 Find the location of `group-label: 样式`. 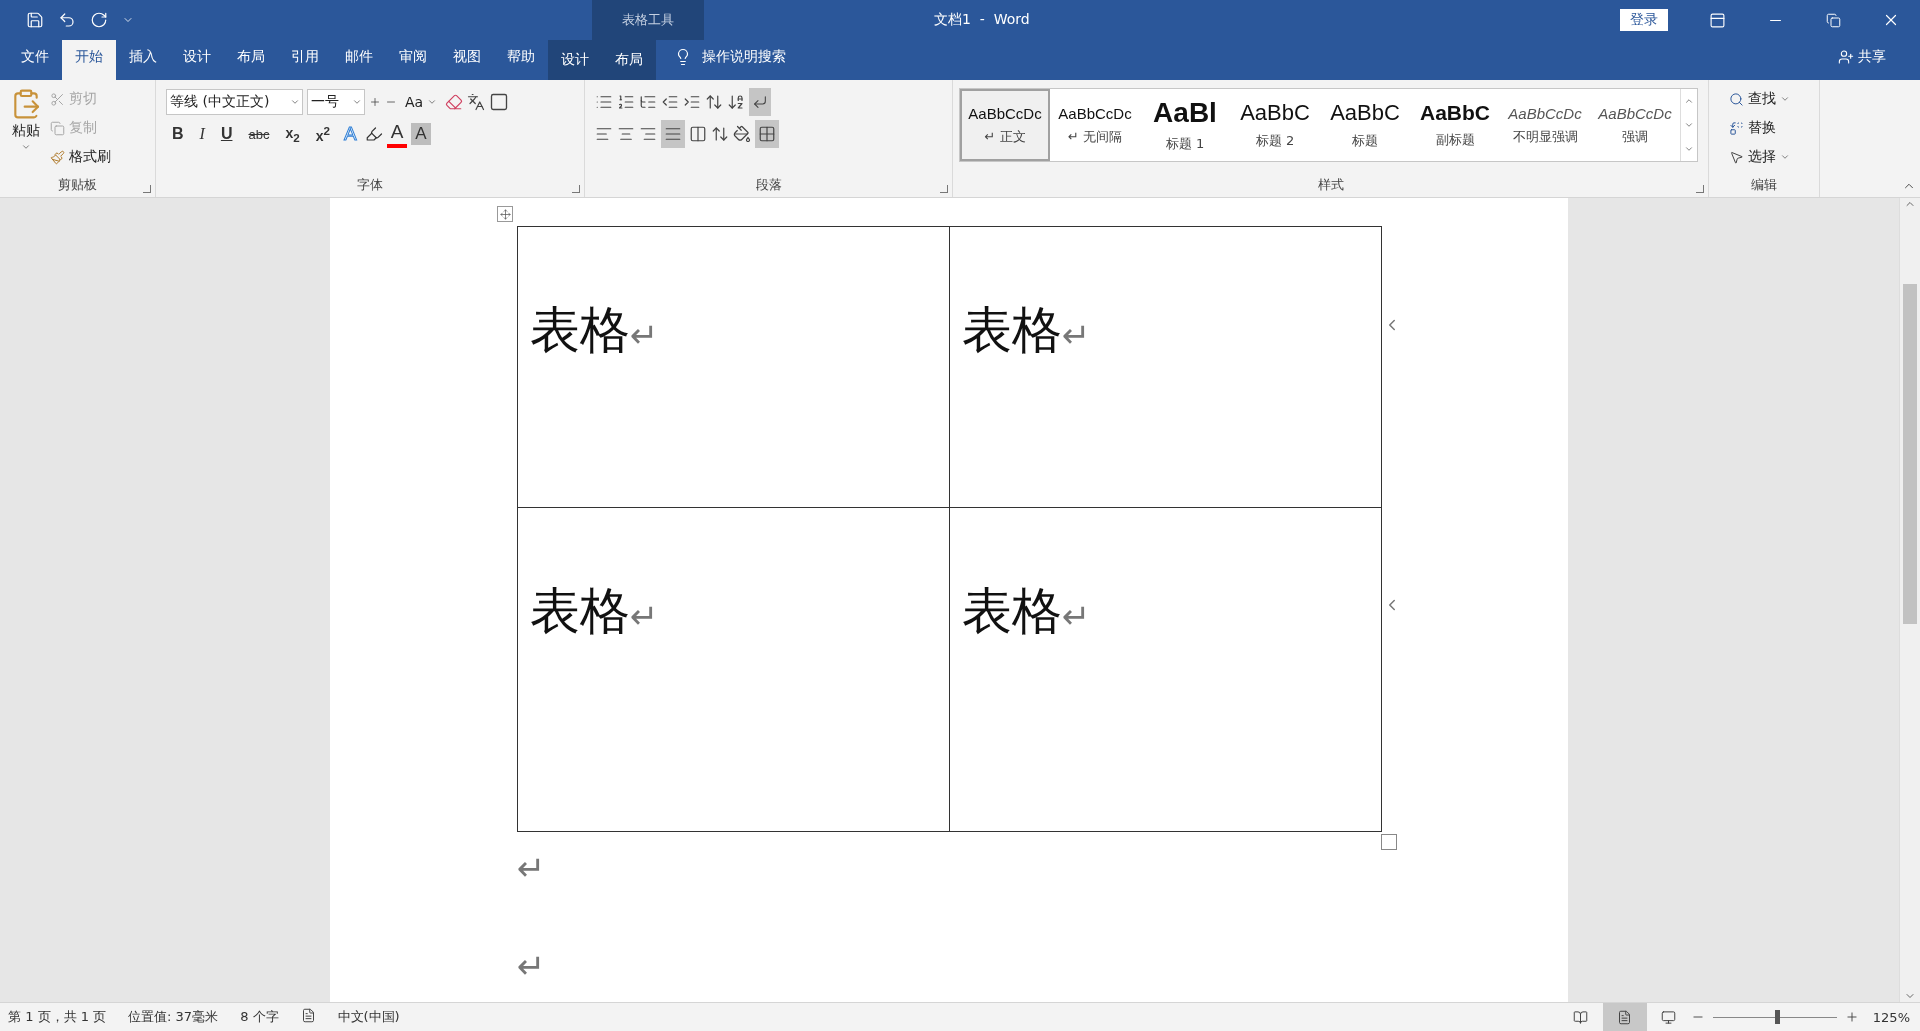

group-label: 样式 is located at coordinates (1330, 185).